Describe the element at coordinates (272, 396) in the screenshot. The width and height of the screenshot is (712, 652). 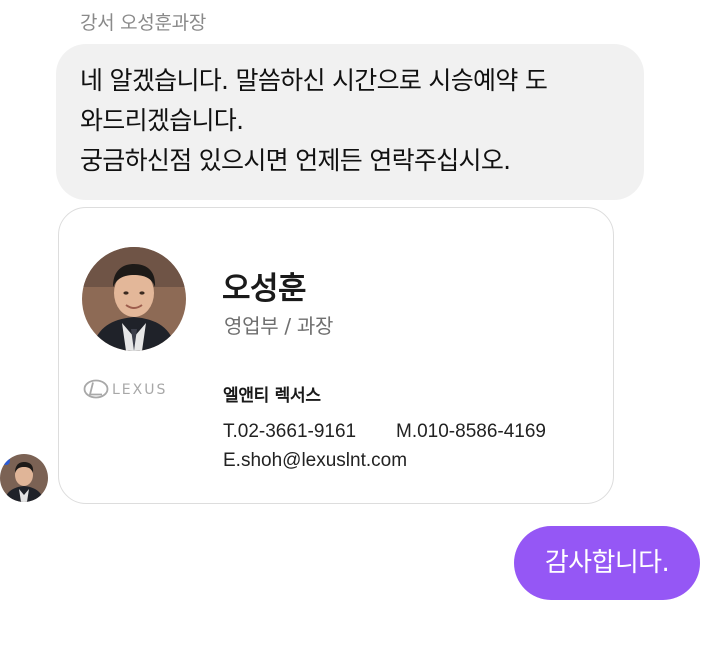
I see `card-company: 엘앤티 렉서스` at that location.